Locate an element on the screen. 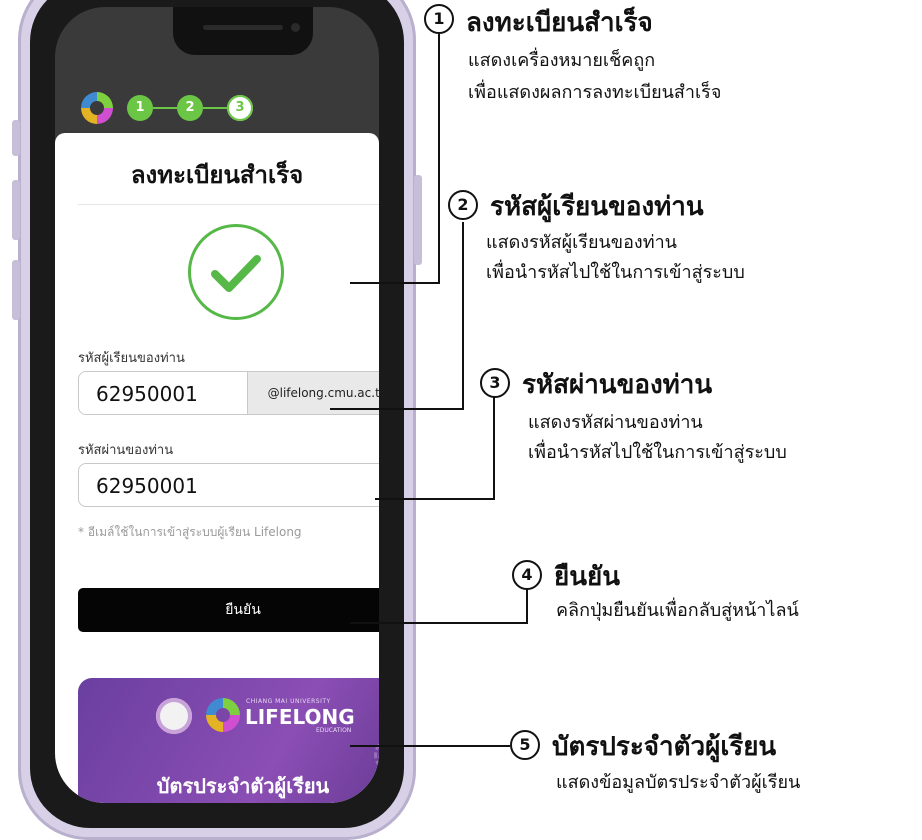  annotation-number: 3 is located at coordinates (495, 383).